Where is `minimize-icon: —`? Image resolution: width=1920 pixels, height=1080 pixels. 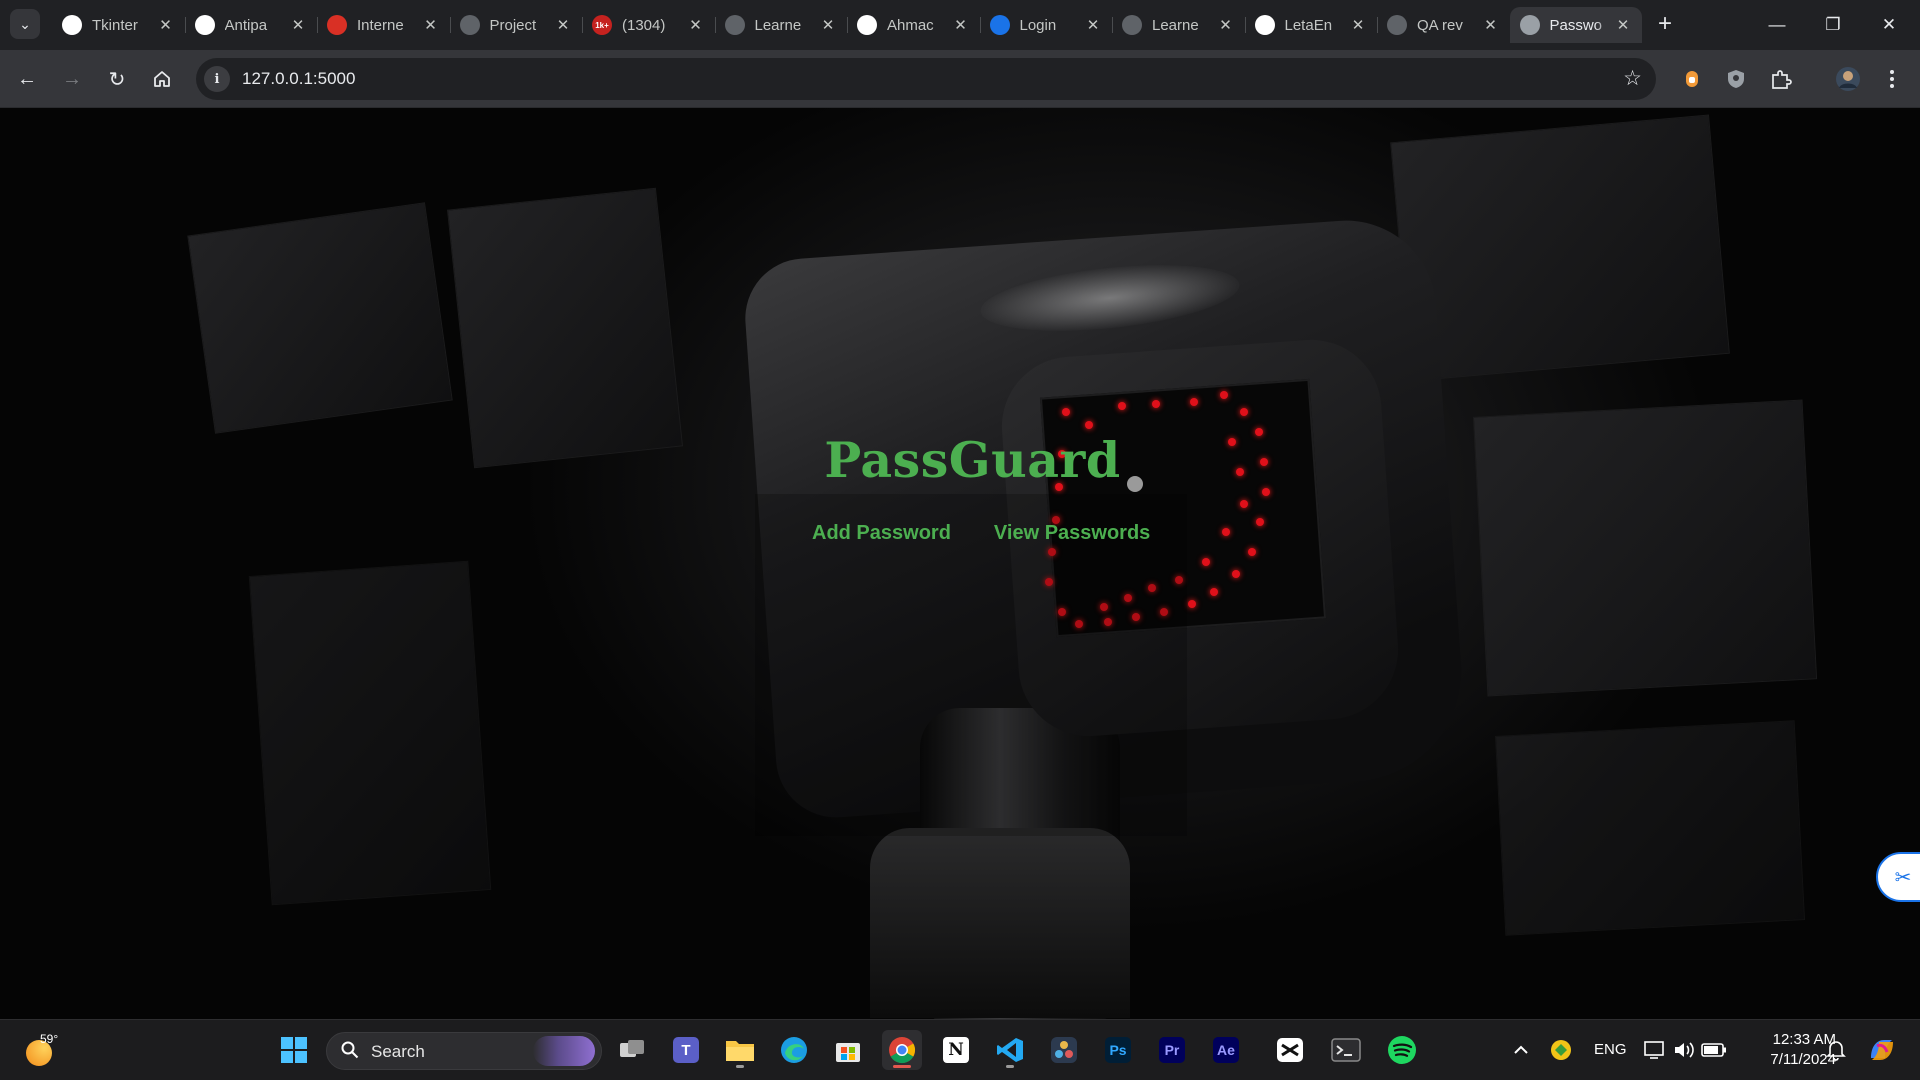 minimize-icon: — is located at coordinates (1777, 25).